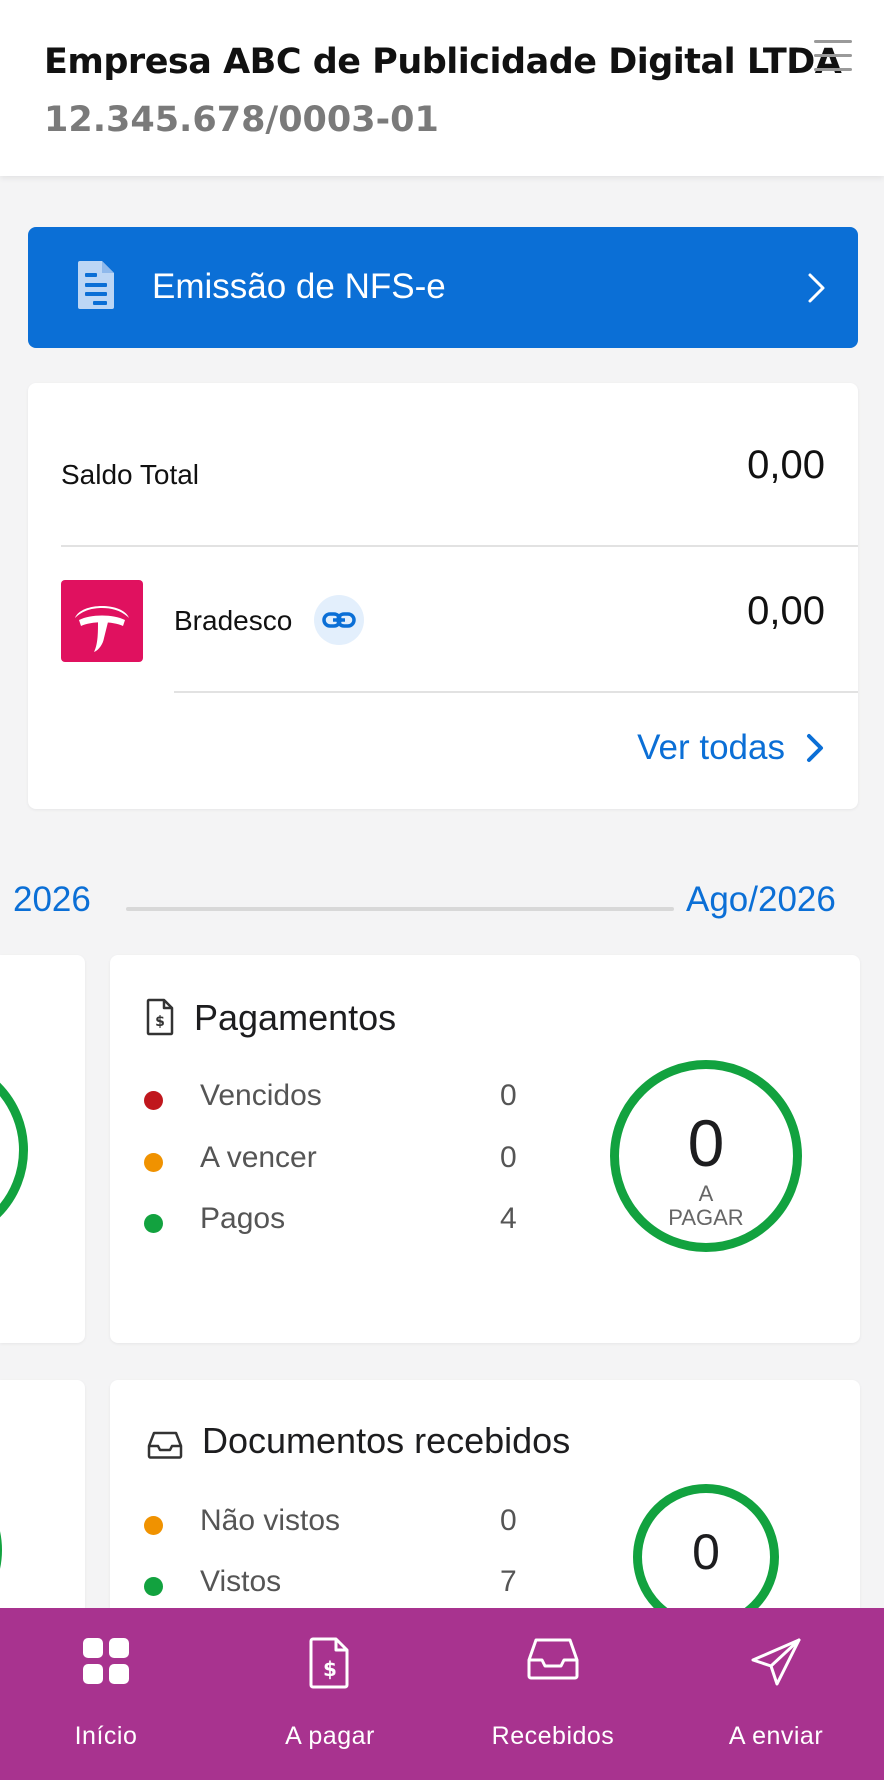 The width and height of the screenshot is (884, 1780). What do you see at coordinates (776, 1694) in the screenshot?
I see `nav-to-send: A enviar` at bounding box center [776, 1694].